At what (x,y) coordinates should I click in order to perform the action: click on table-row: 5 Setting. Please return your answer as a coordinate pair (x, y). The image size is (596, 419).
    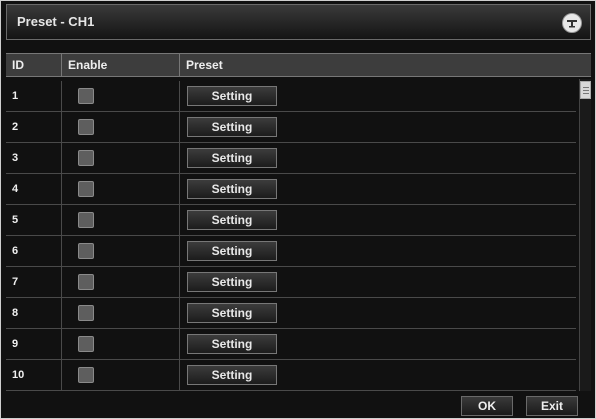
    Looking at the image, I should click on (291, 220).